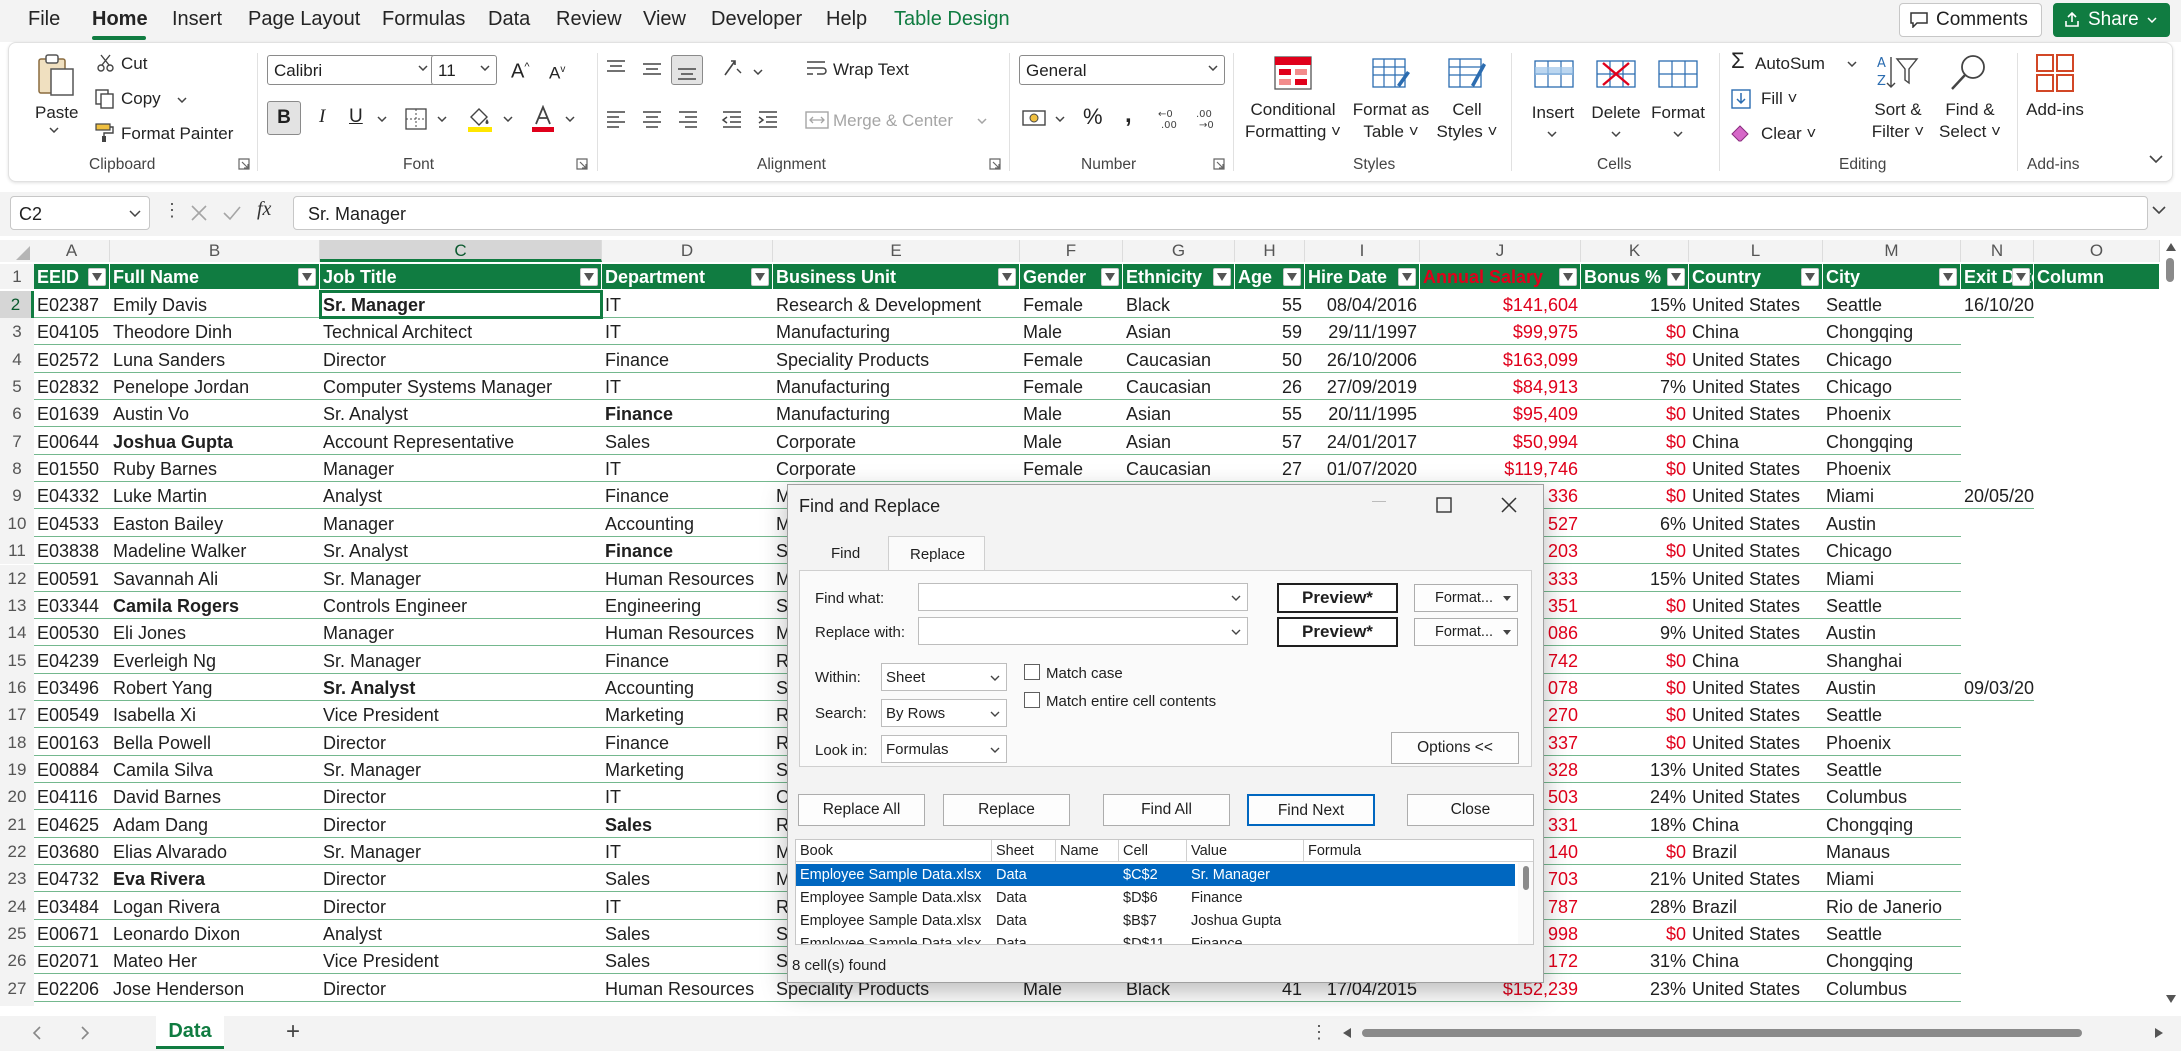 Image resolution: width=2181 pixels, height=1051 pixels. Describe the element at coordinates (1756, 441) in the screenshot. I see `table-cell: China` at that location.